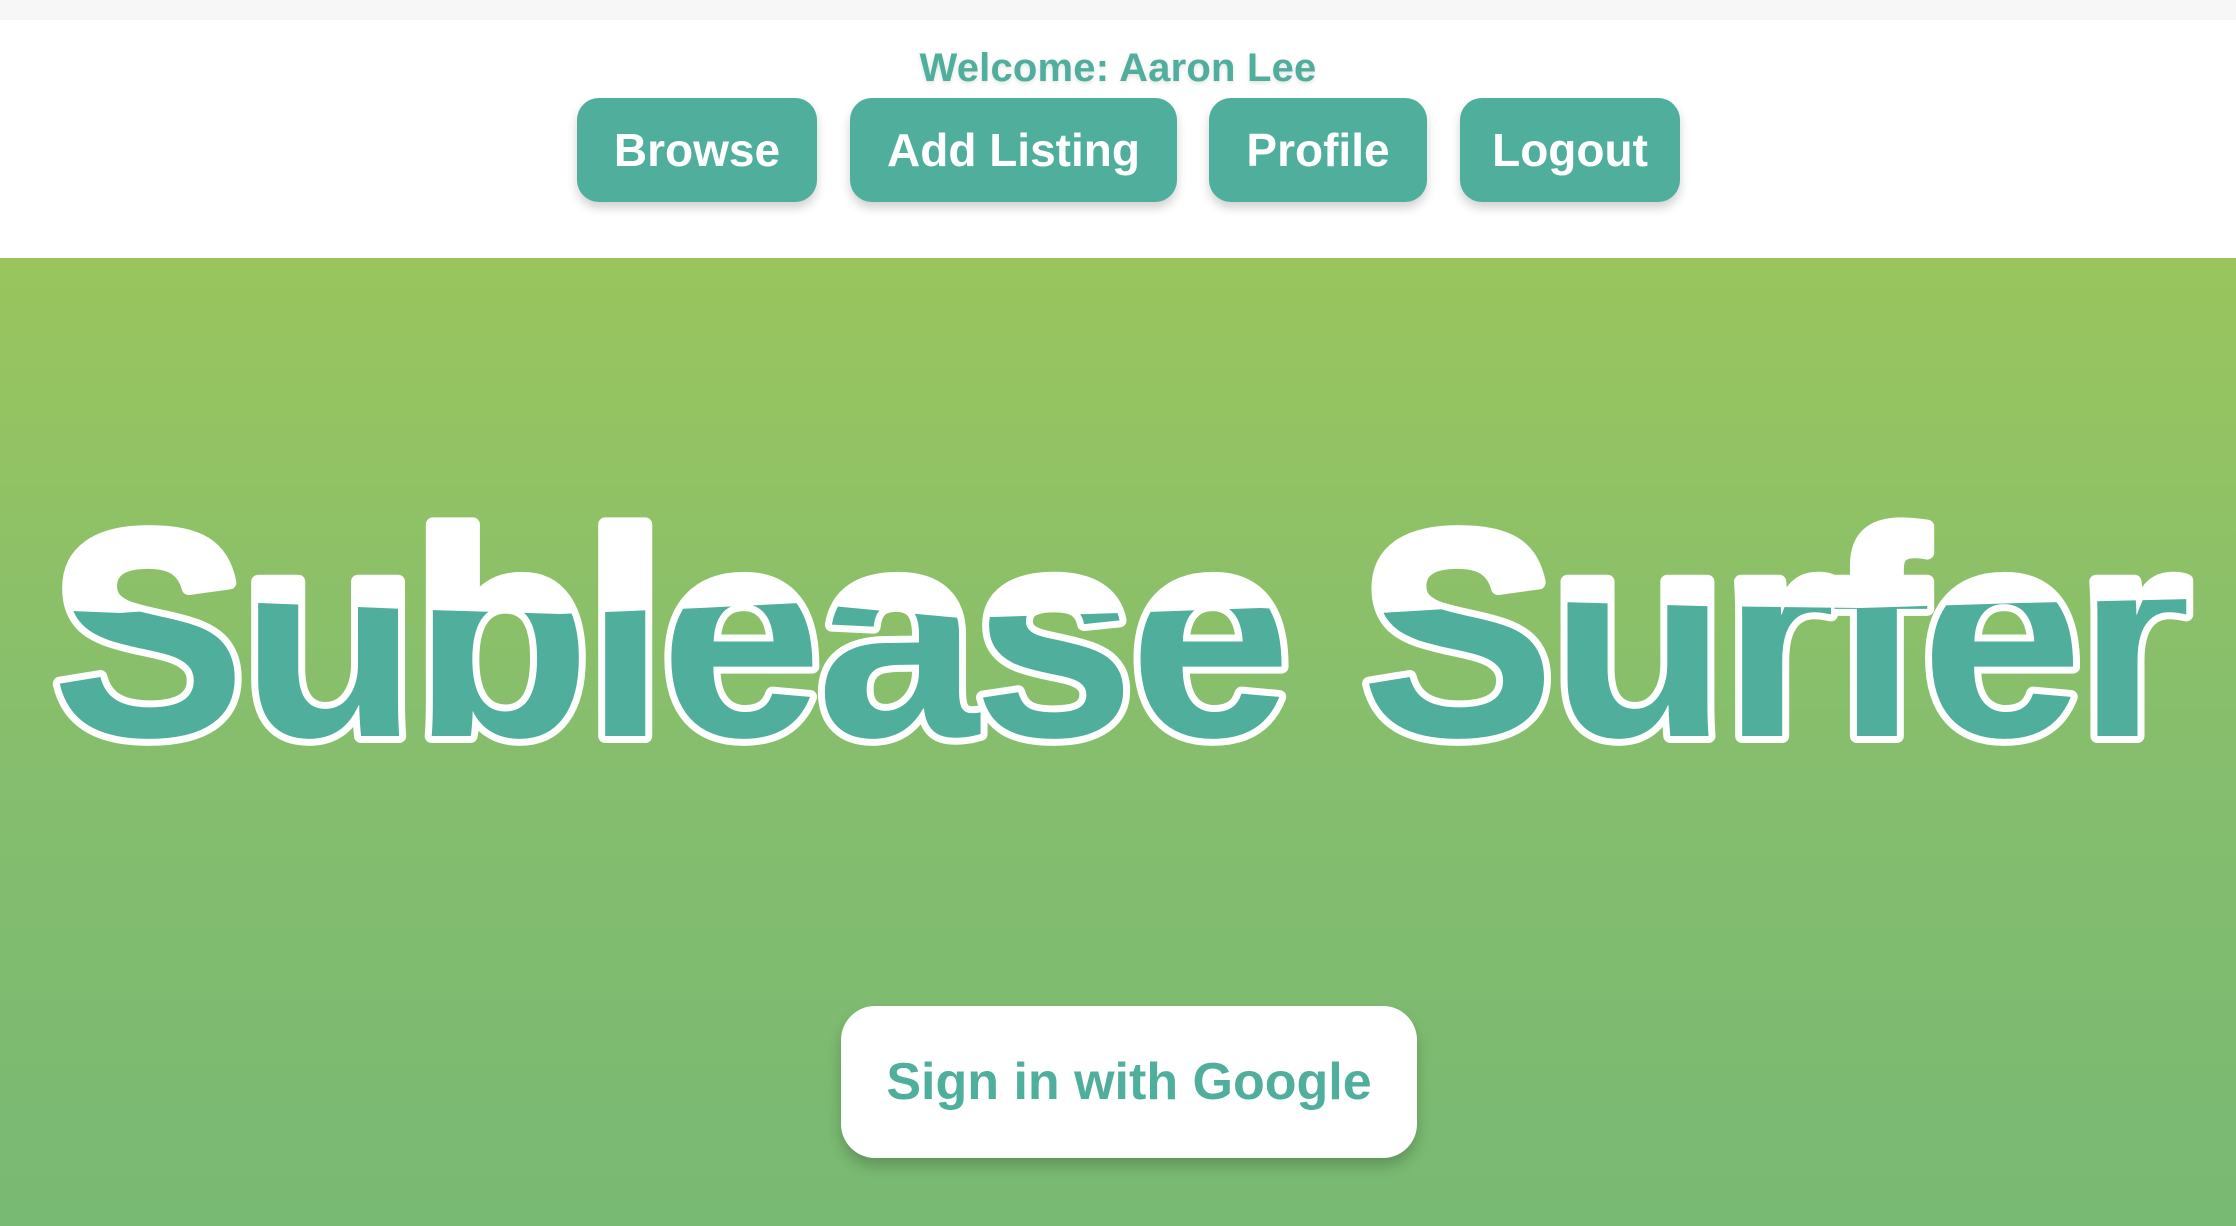 The width and height of the screenshot is (2236, 1226). What do you see at coordinates (697, 150) in the screenshot?
I see `browse-button: Browse` at bounding box center [697, 150].